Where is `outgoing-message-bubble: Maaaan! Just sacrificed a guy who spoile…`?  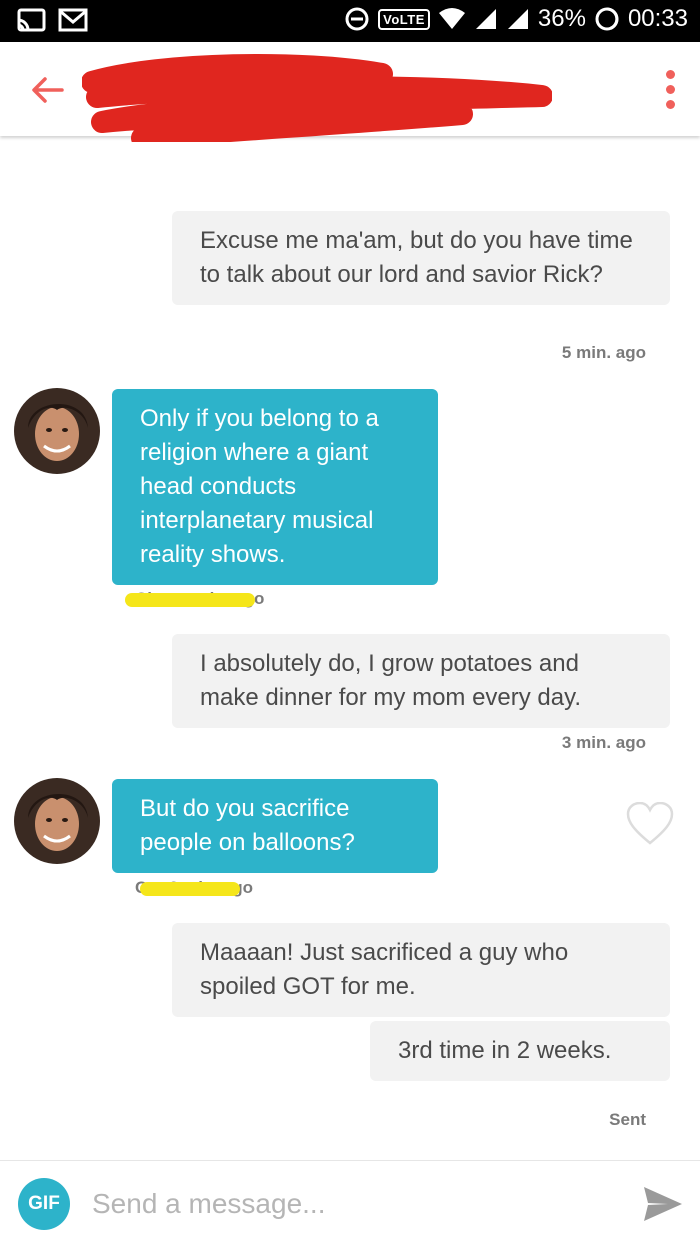 outgoing-message-bubble: Maaaan! Just sacrificed a guy who spoile… is located at coordinates (421, 970).